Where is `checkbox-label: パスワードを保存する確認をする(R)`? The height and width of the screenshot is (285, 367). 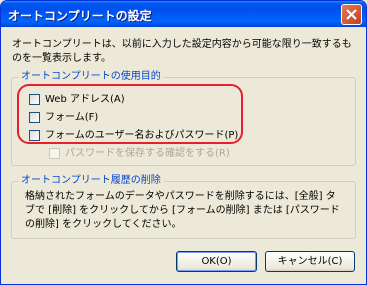 checkbox-label: パスワードを保存する確認をする(R) is located at coordinates (147, 153).